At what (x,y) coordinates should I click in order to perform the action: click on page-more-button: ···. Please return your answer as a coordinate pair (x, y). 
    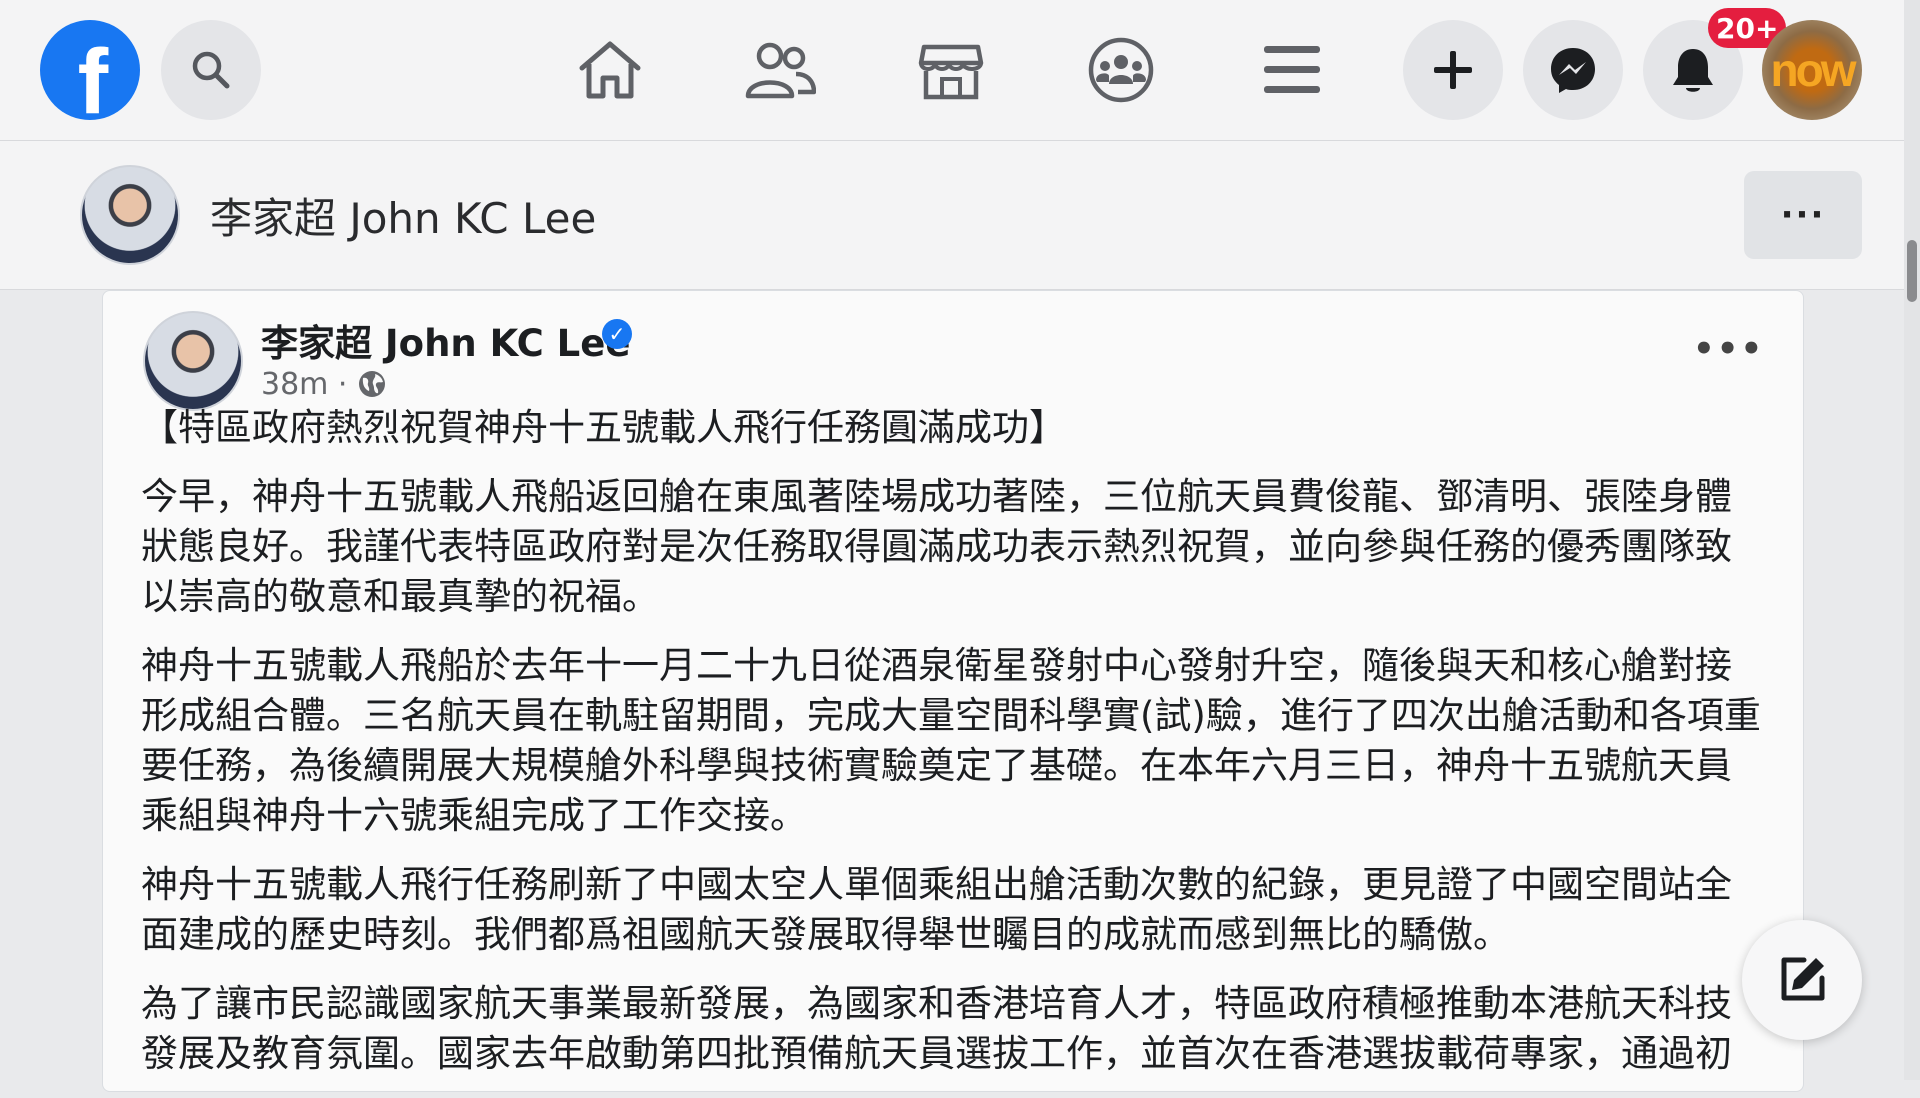
    Looking at the image, I should click on (1803, 215).